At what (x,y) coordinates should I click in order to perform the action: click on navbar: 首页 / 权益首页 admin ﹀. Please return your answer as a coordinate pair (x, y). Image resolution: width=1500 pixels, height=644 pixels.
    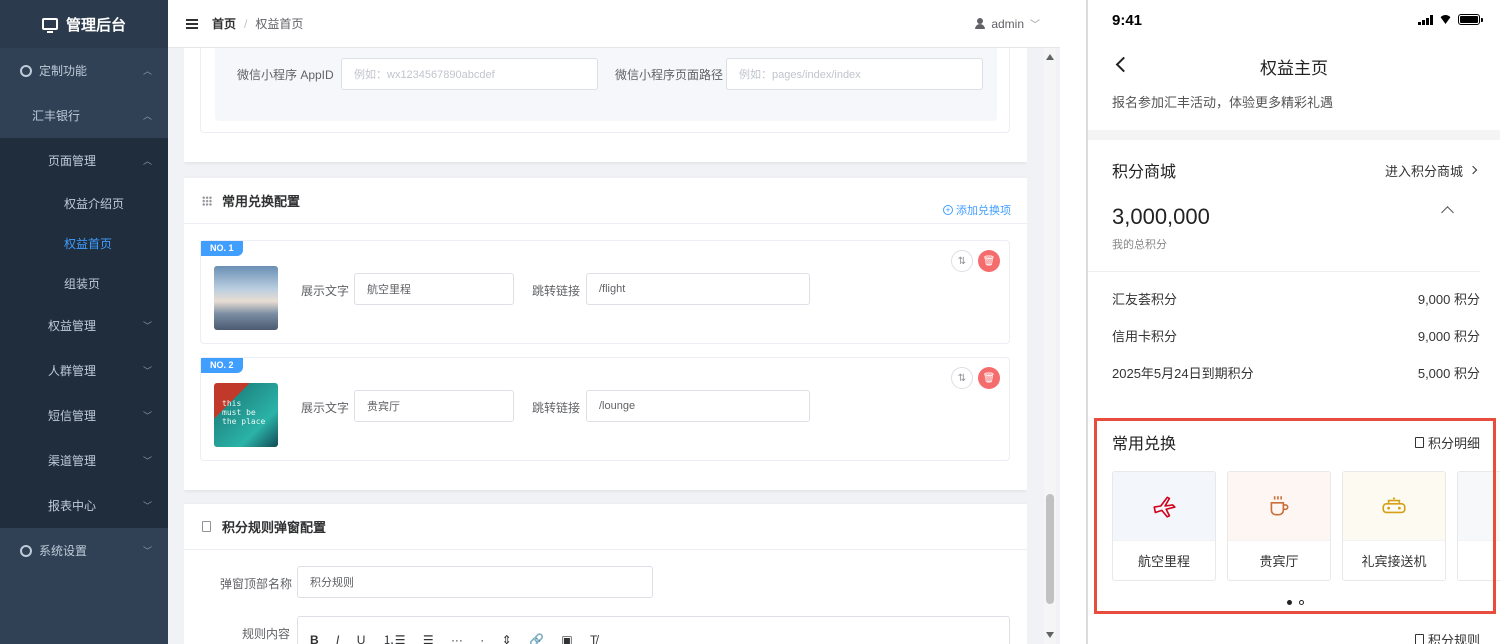
    Looking at the image, I should click on (614, 24).